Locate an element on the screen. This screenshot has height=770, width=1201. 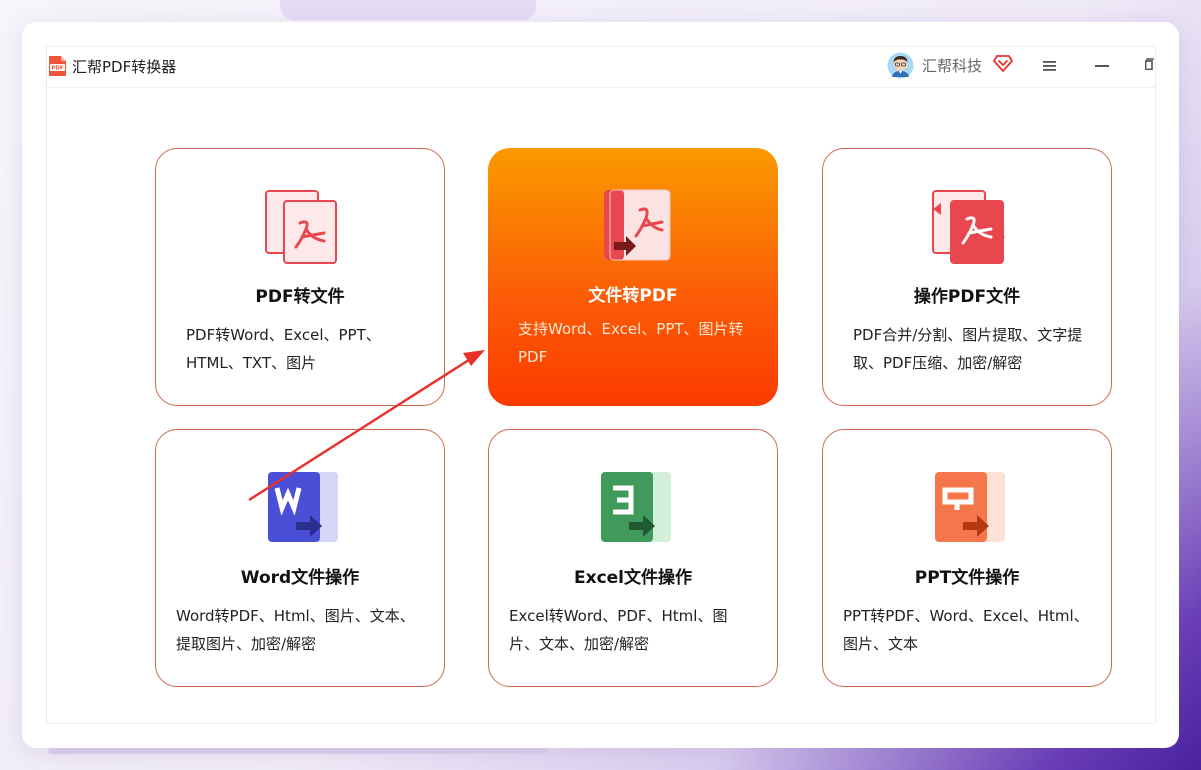
pdf-operate-icon is located at coordinates (968, 227).